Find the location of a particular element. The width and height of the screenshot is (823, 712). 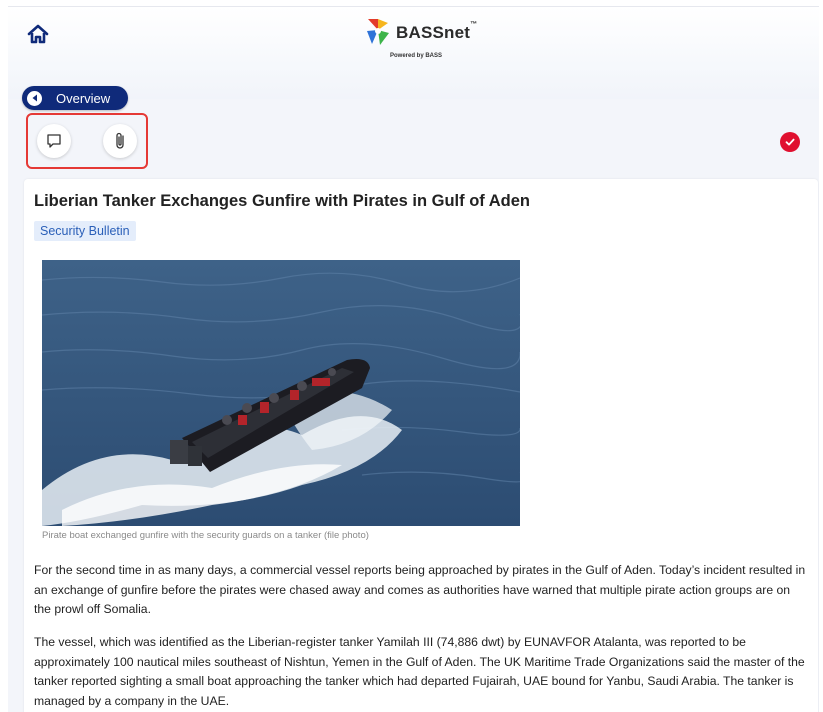

status-check-button is located at coordinates (790, 142).